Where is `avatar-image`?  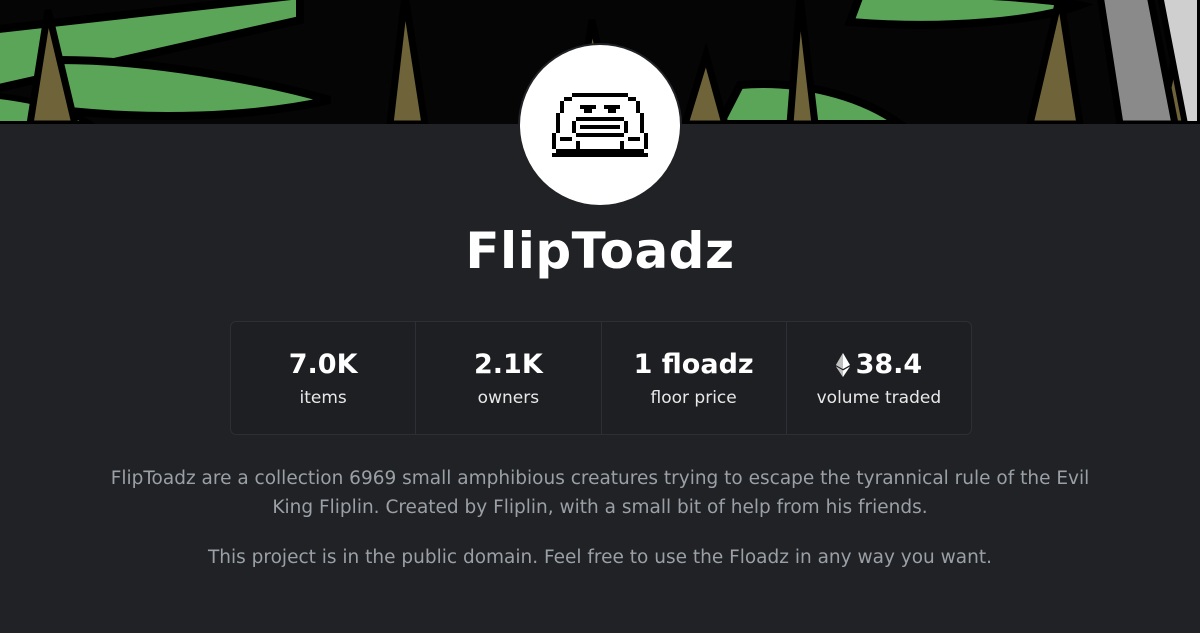
avatar-image is located at coordinates (600, 125).